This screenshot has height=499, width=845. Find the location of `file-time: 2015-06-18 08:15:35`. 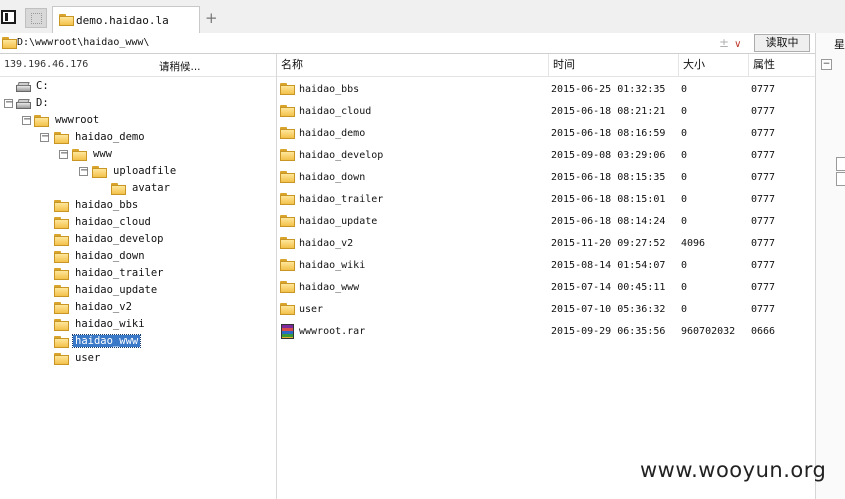

file-time: 2015-06-18 08:15:35 is located at coordinates (608, 177).